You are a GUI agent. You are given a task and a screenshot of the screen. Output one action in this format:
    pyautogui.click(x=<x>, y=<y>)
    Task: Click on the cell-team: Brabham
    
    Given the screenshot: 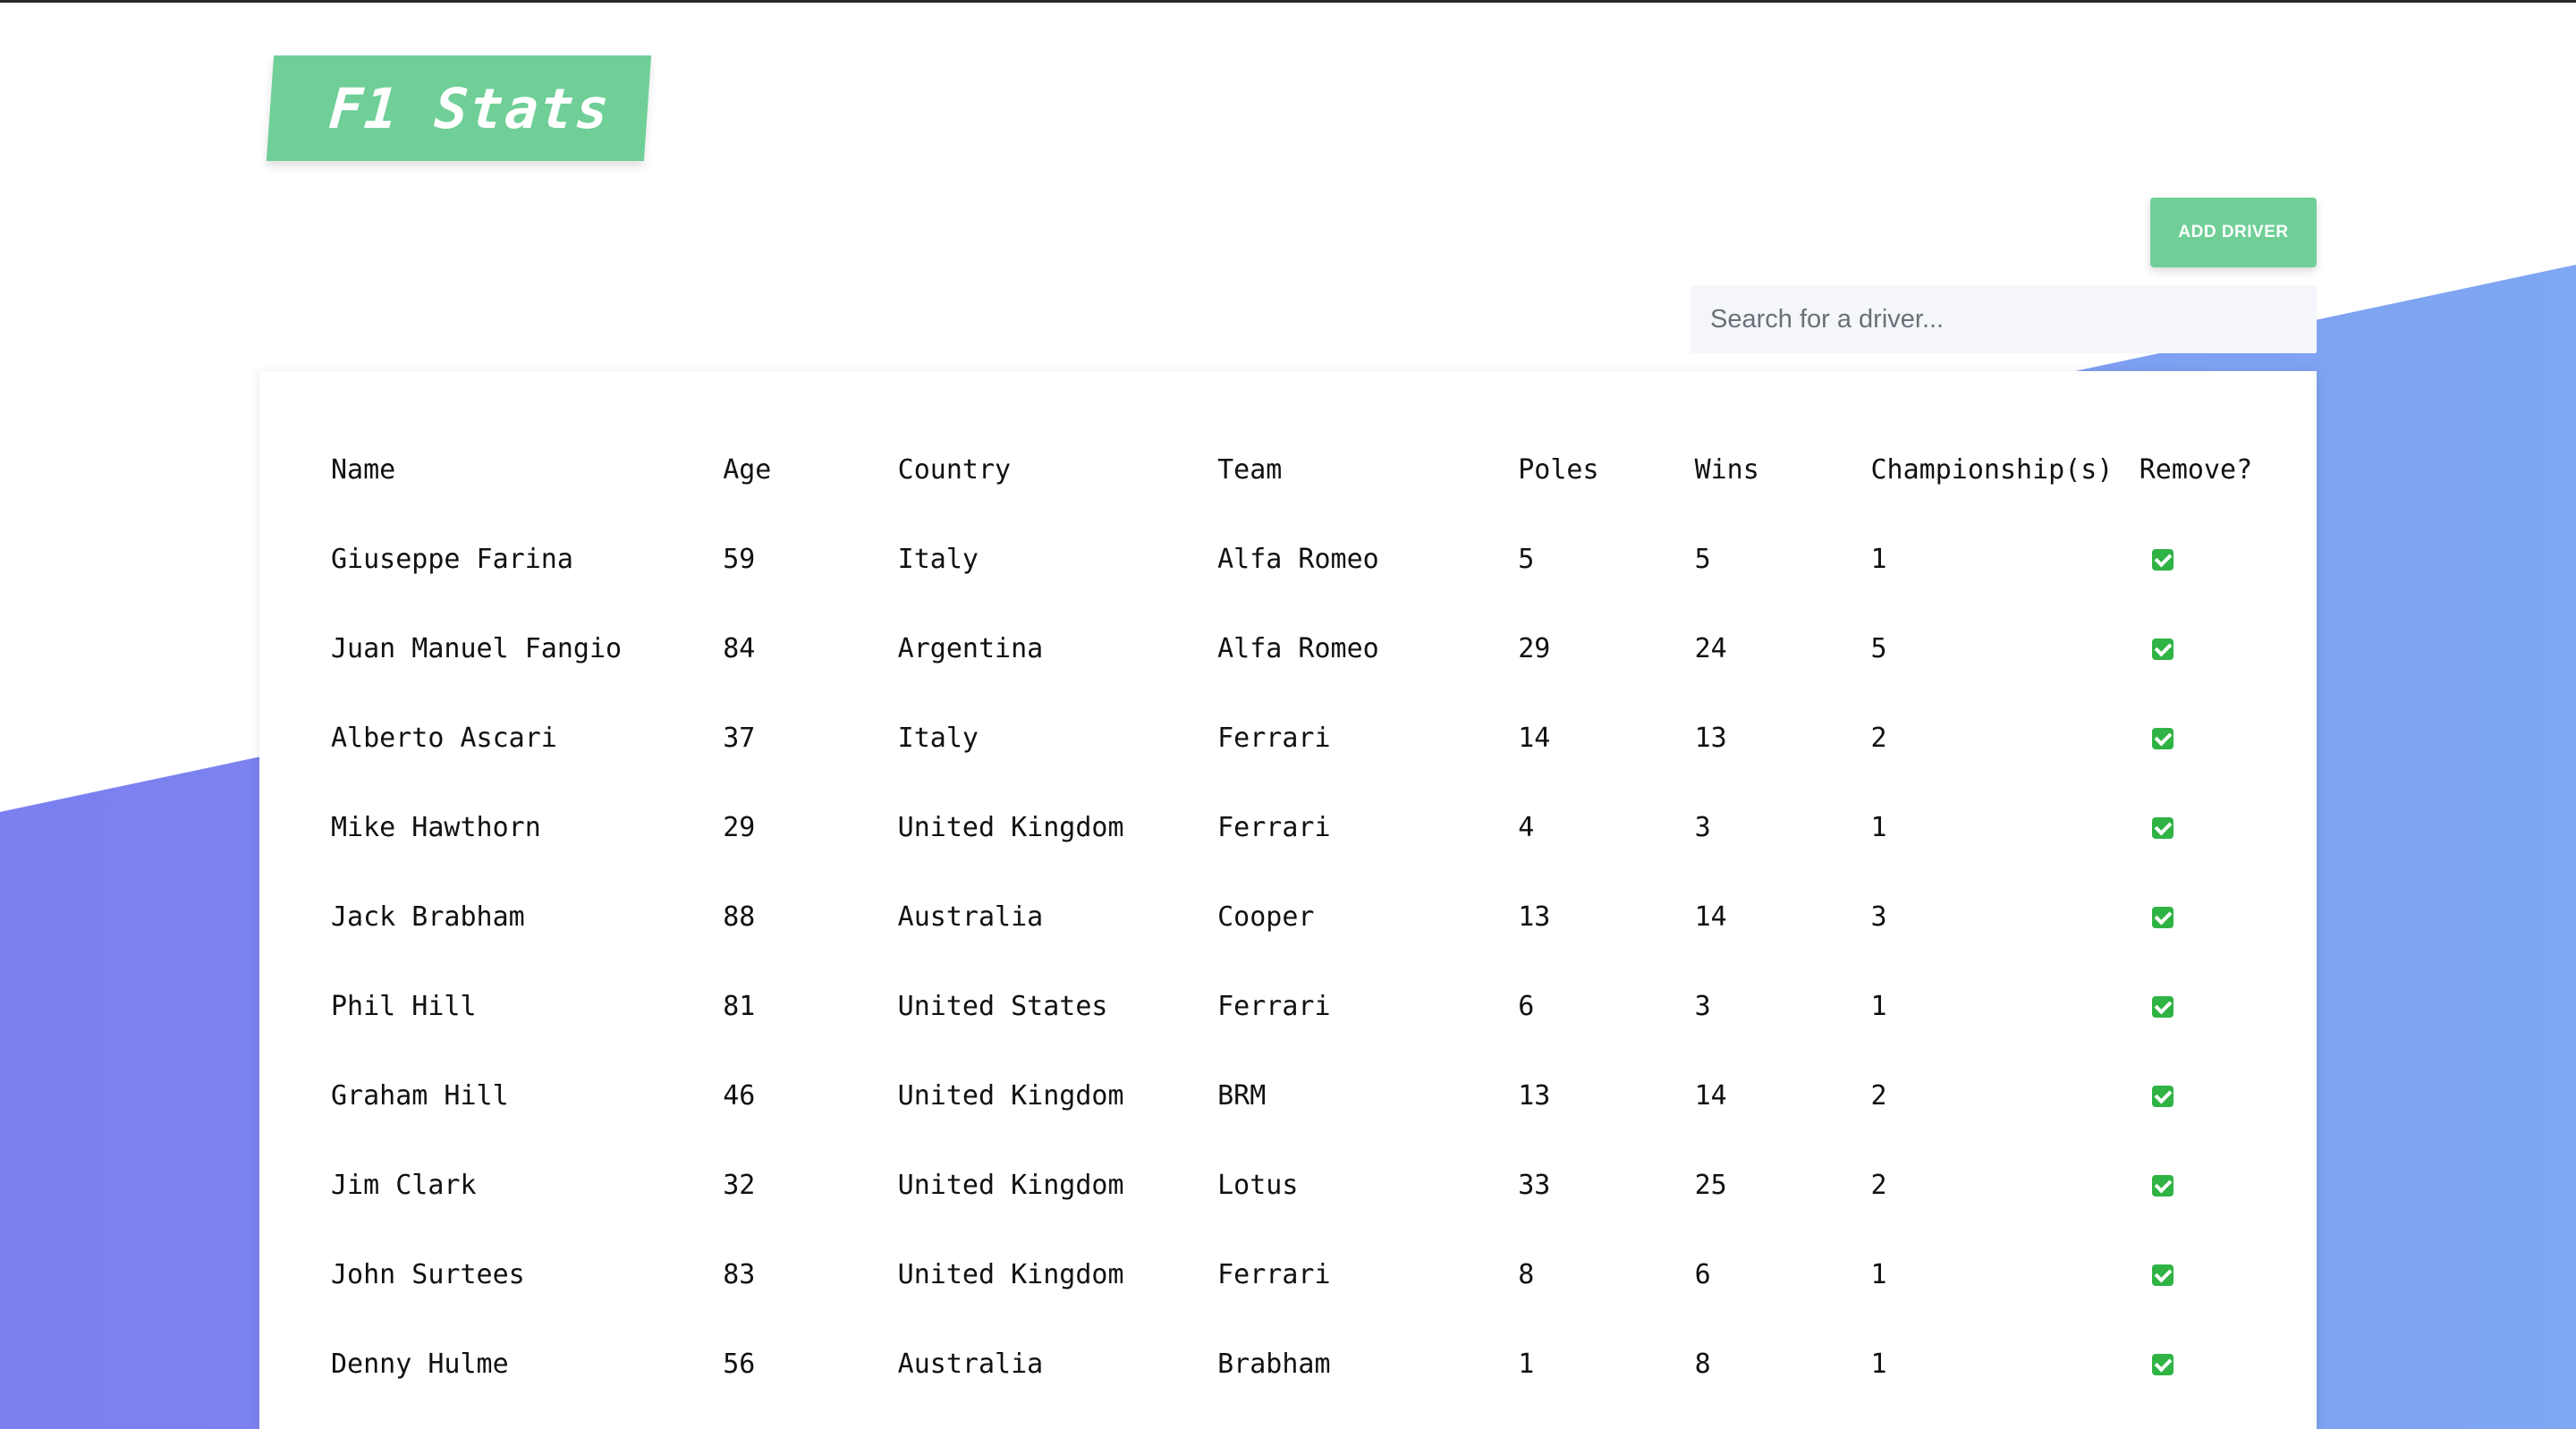 What is the action you would take?
    pyautogui.click(x=1274, y=1364)
    